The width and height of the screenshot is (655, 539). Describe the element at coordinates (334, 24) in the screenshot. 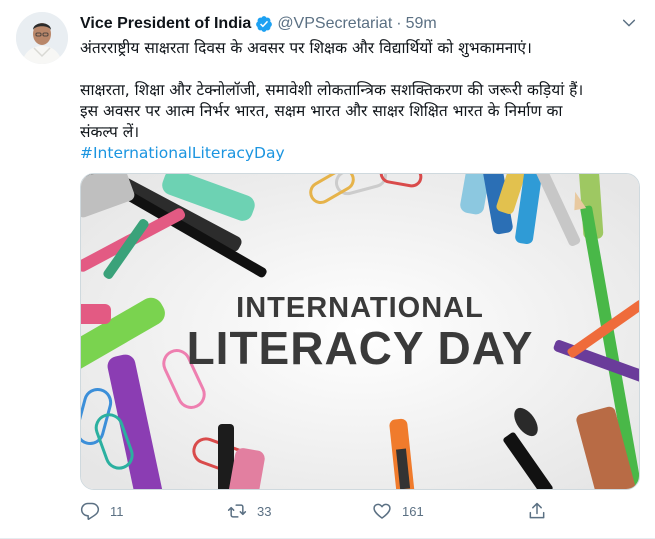

I see `author-handle: @VPSecretariat` at that location.